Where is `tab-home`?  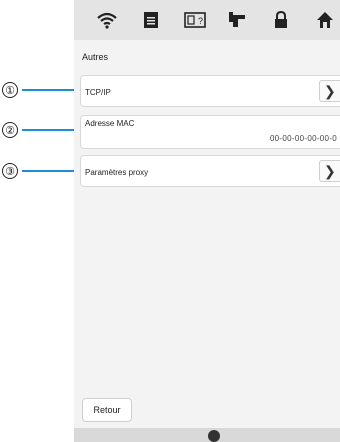 tab-home is located at coordinates (325, 20).